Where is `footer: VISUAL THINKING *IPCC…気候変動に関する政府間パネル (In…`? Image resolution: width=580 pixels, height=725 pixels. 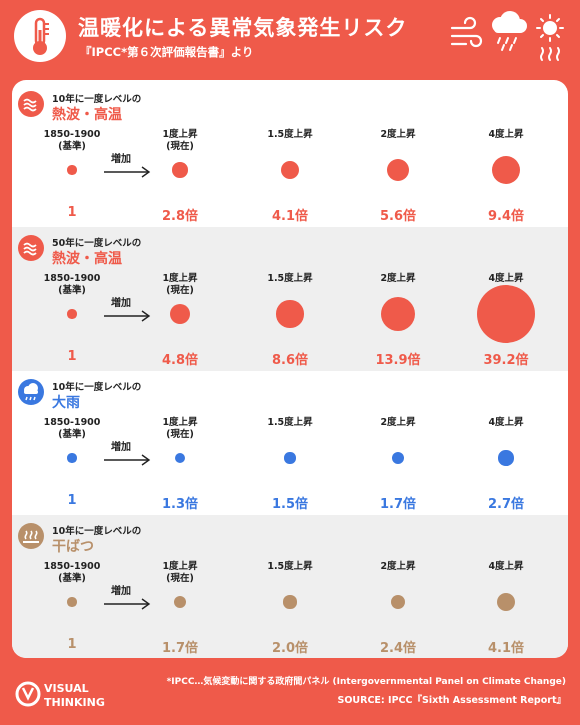 footer: VISUAL THINKING *IPCC…気候変動に関する政府間パネル (In… is located at coordinates (290, 692).